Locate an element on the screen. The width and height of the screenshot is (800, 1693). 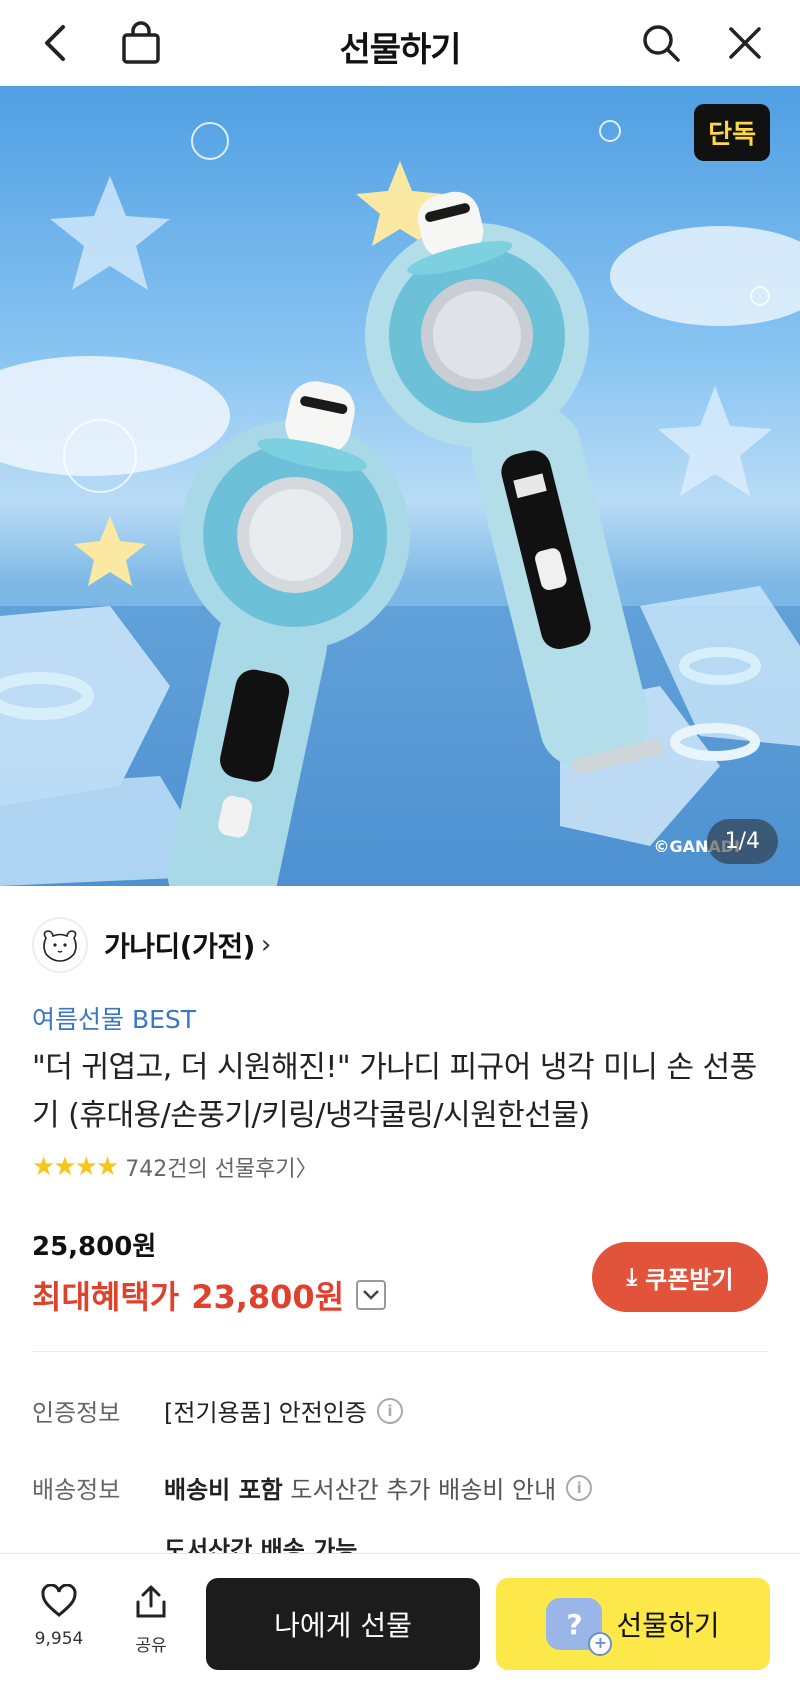
share-button: 공유 is located at coordinates (151, 1620).